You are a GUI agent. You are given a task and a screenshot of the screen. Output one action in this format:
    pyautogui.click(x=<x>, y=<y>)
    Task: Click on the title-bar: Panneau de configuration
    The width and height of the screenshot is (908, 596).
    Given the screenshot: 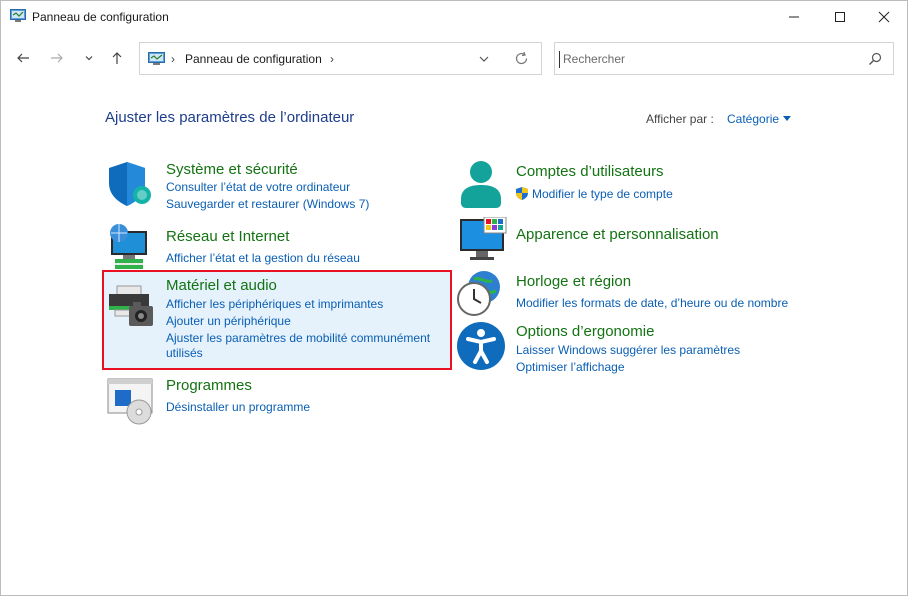 What is the action you would take?
    pyautogui.click(x=454, y=17)
    